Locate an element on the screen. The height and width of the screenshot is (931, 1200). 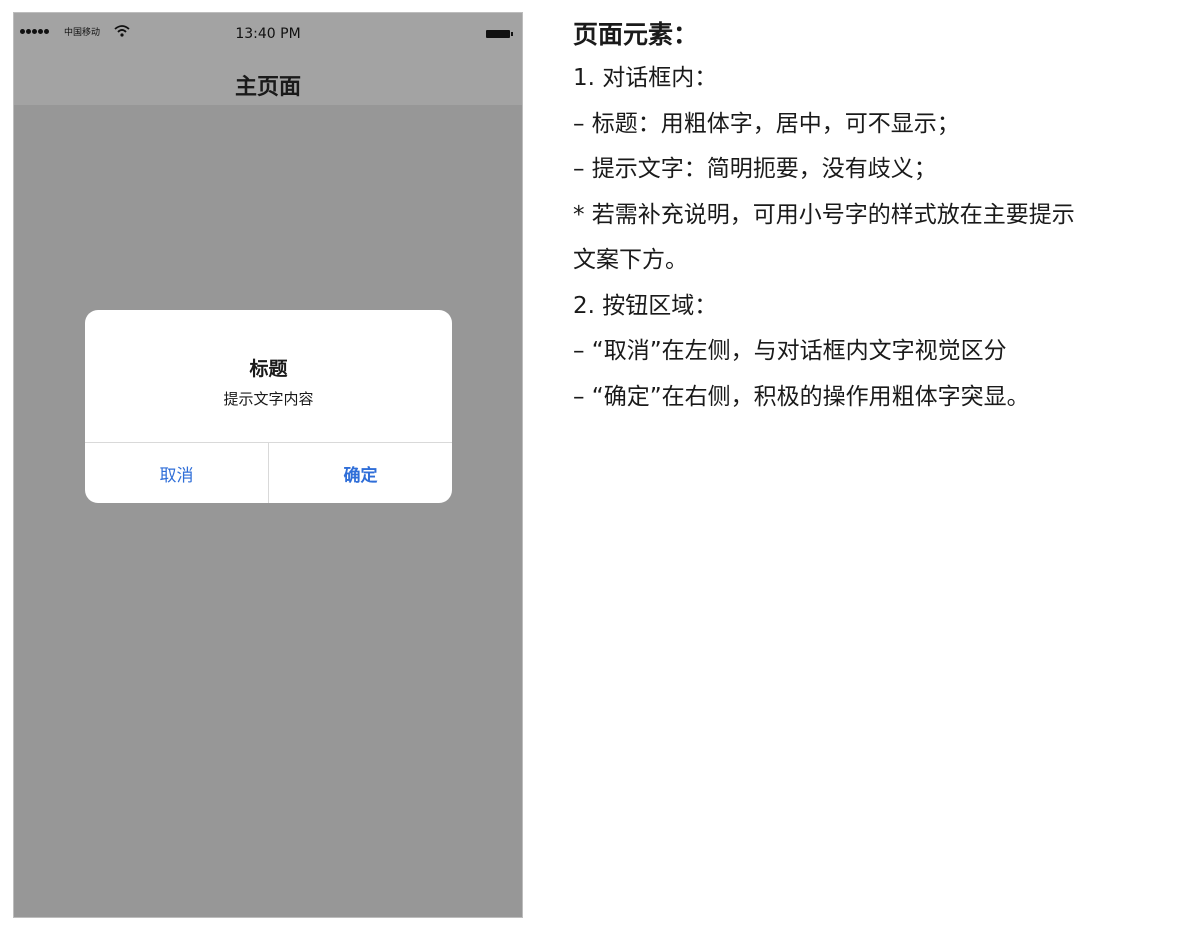
dialog-title: 标题 is located at coordinates (268, 369).